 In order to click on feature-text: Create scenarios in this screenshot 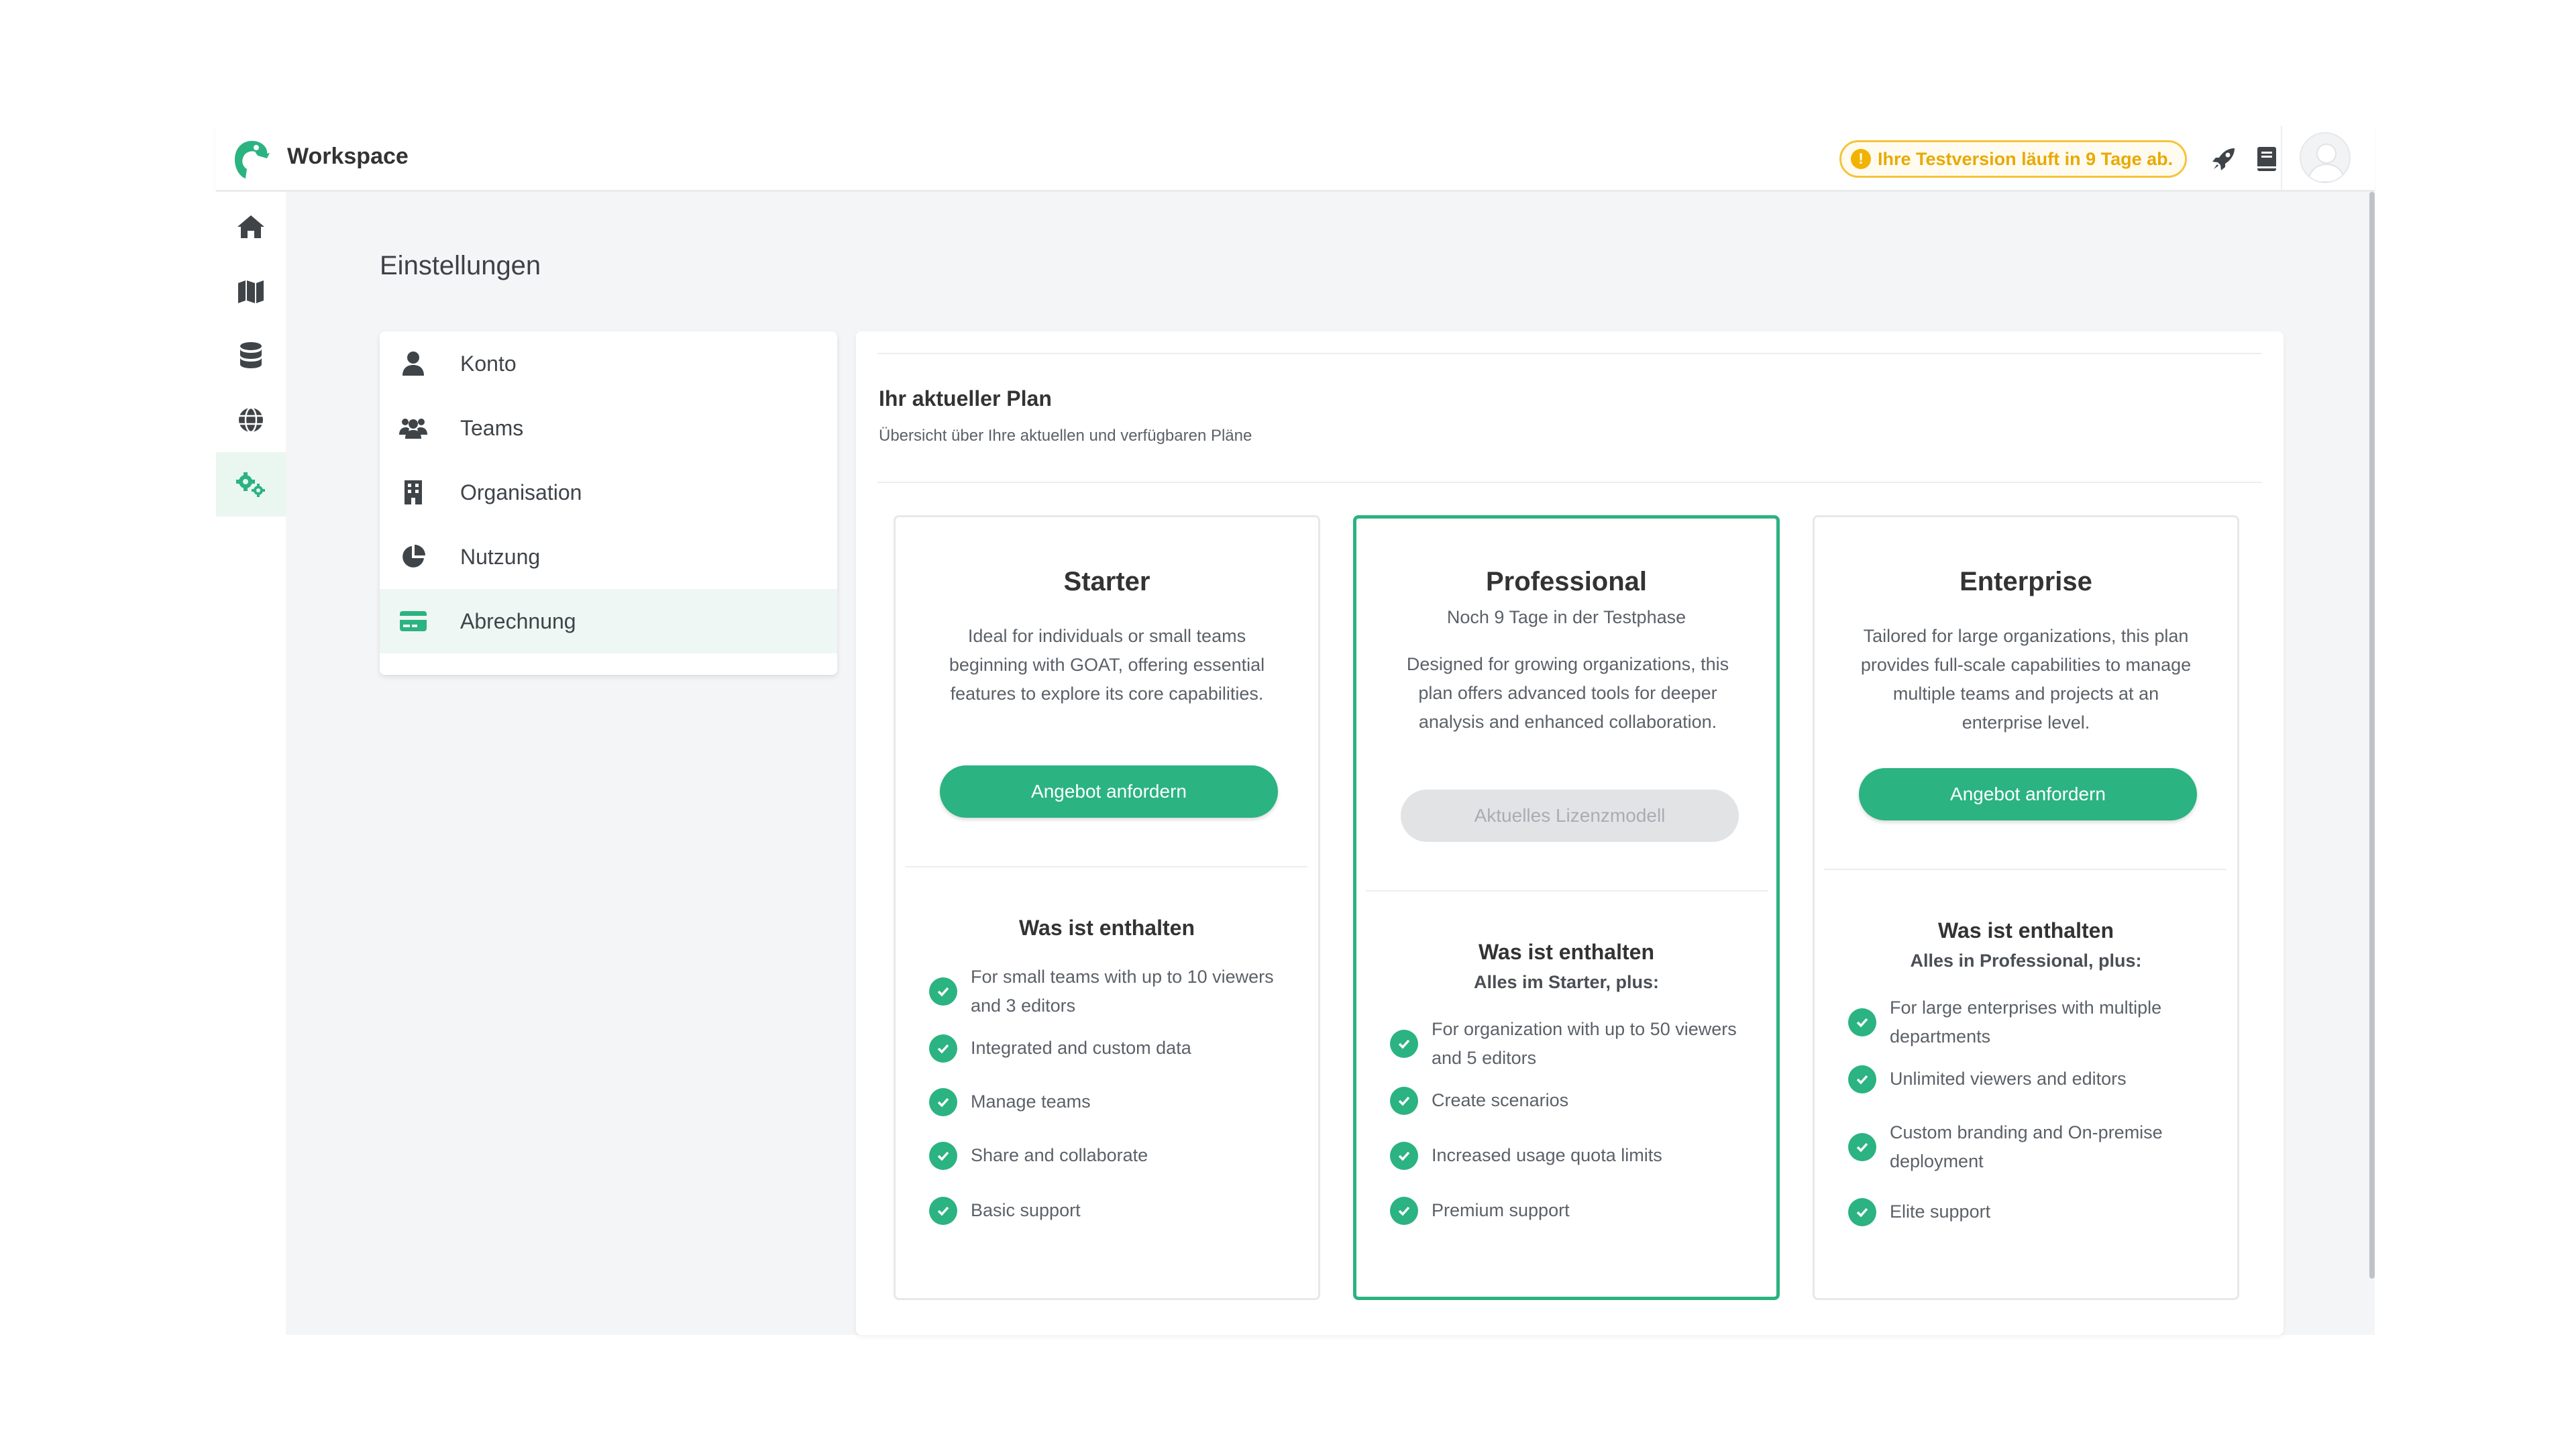, I will do `click(1500, 1100)`.